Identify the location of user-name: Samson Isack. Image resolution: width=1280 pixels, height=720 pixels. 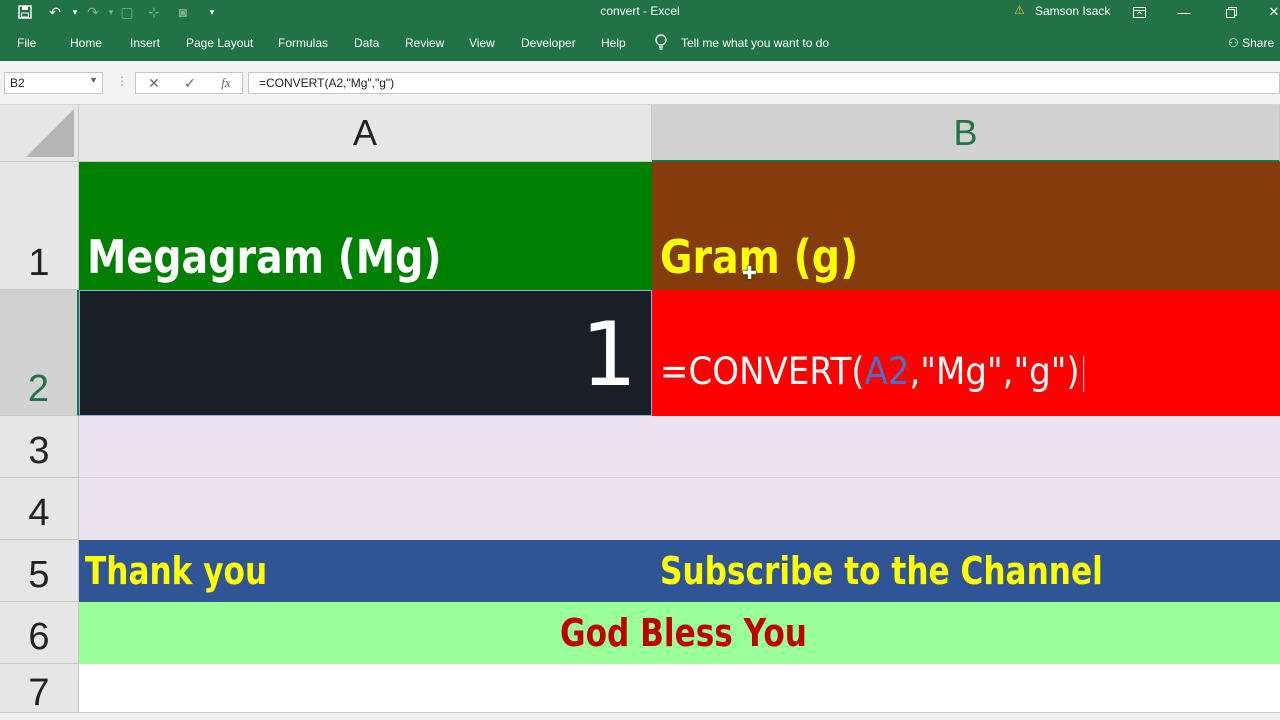
(1072, 11).